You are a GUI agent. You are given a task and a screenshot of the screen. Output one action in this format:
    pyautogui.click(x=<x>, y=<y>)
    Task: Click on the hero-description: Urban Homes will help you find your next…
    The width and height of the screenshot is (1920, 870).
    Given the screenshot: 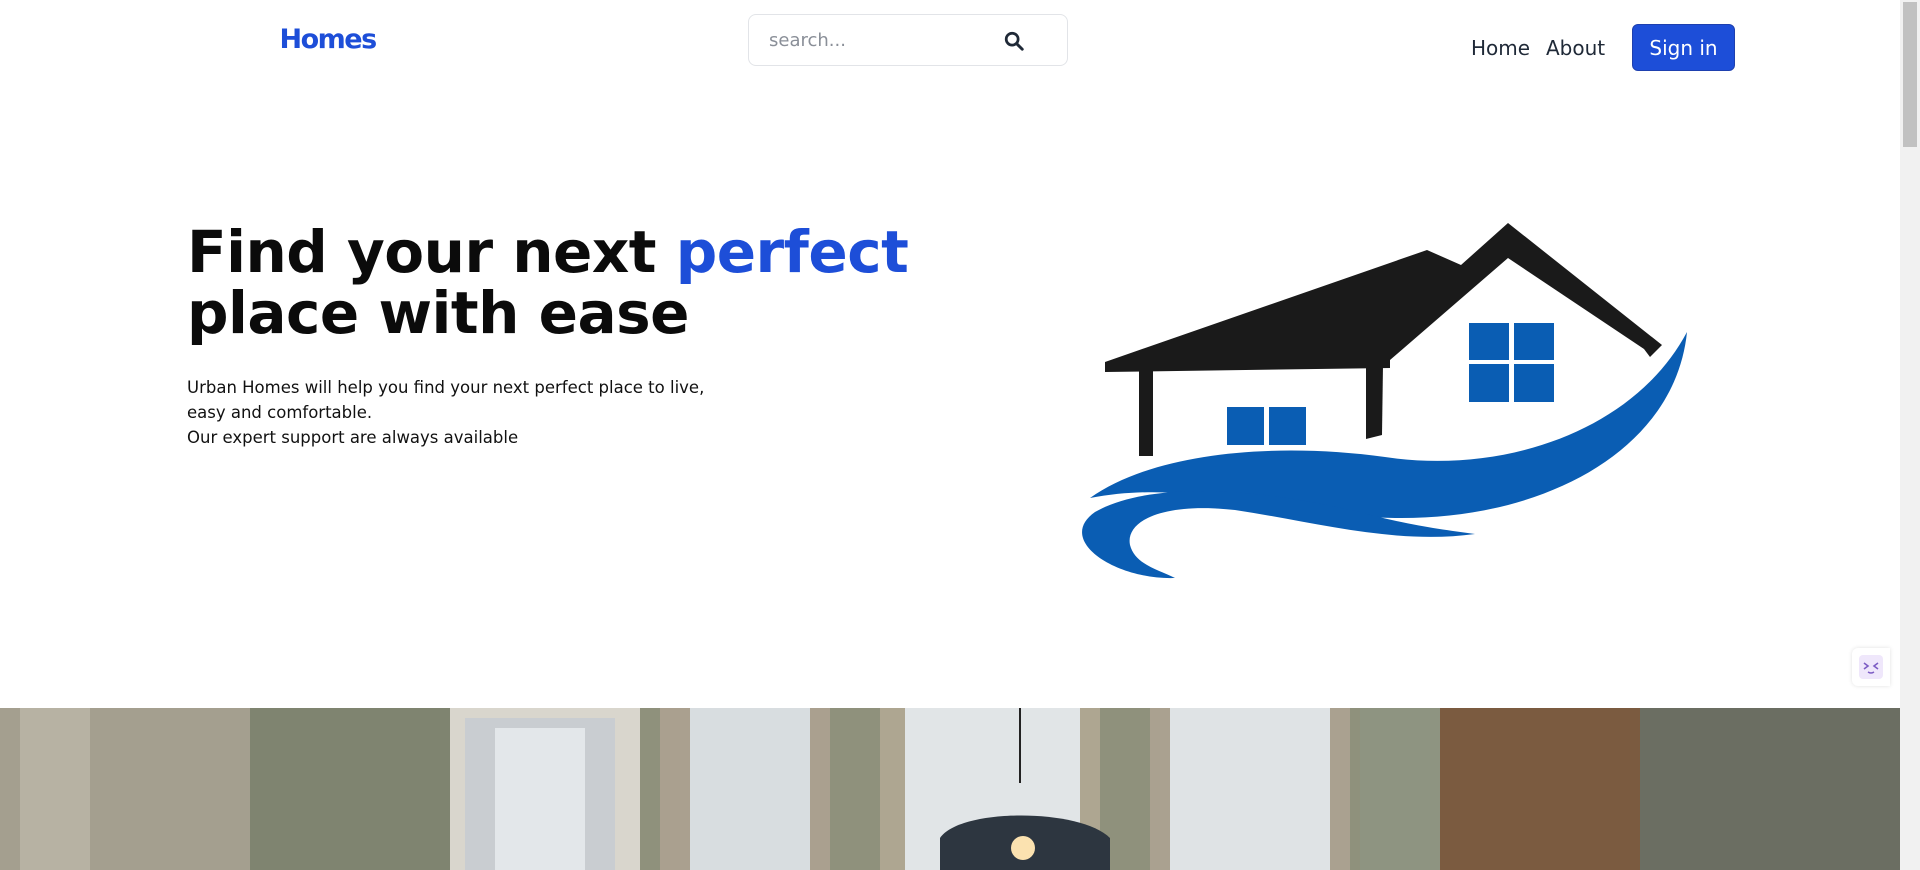 What is the action you would take?
    pyautogui.click(x=445, y=412)
    